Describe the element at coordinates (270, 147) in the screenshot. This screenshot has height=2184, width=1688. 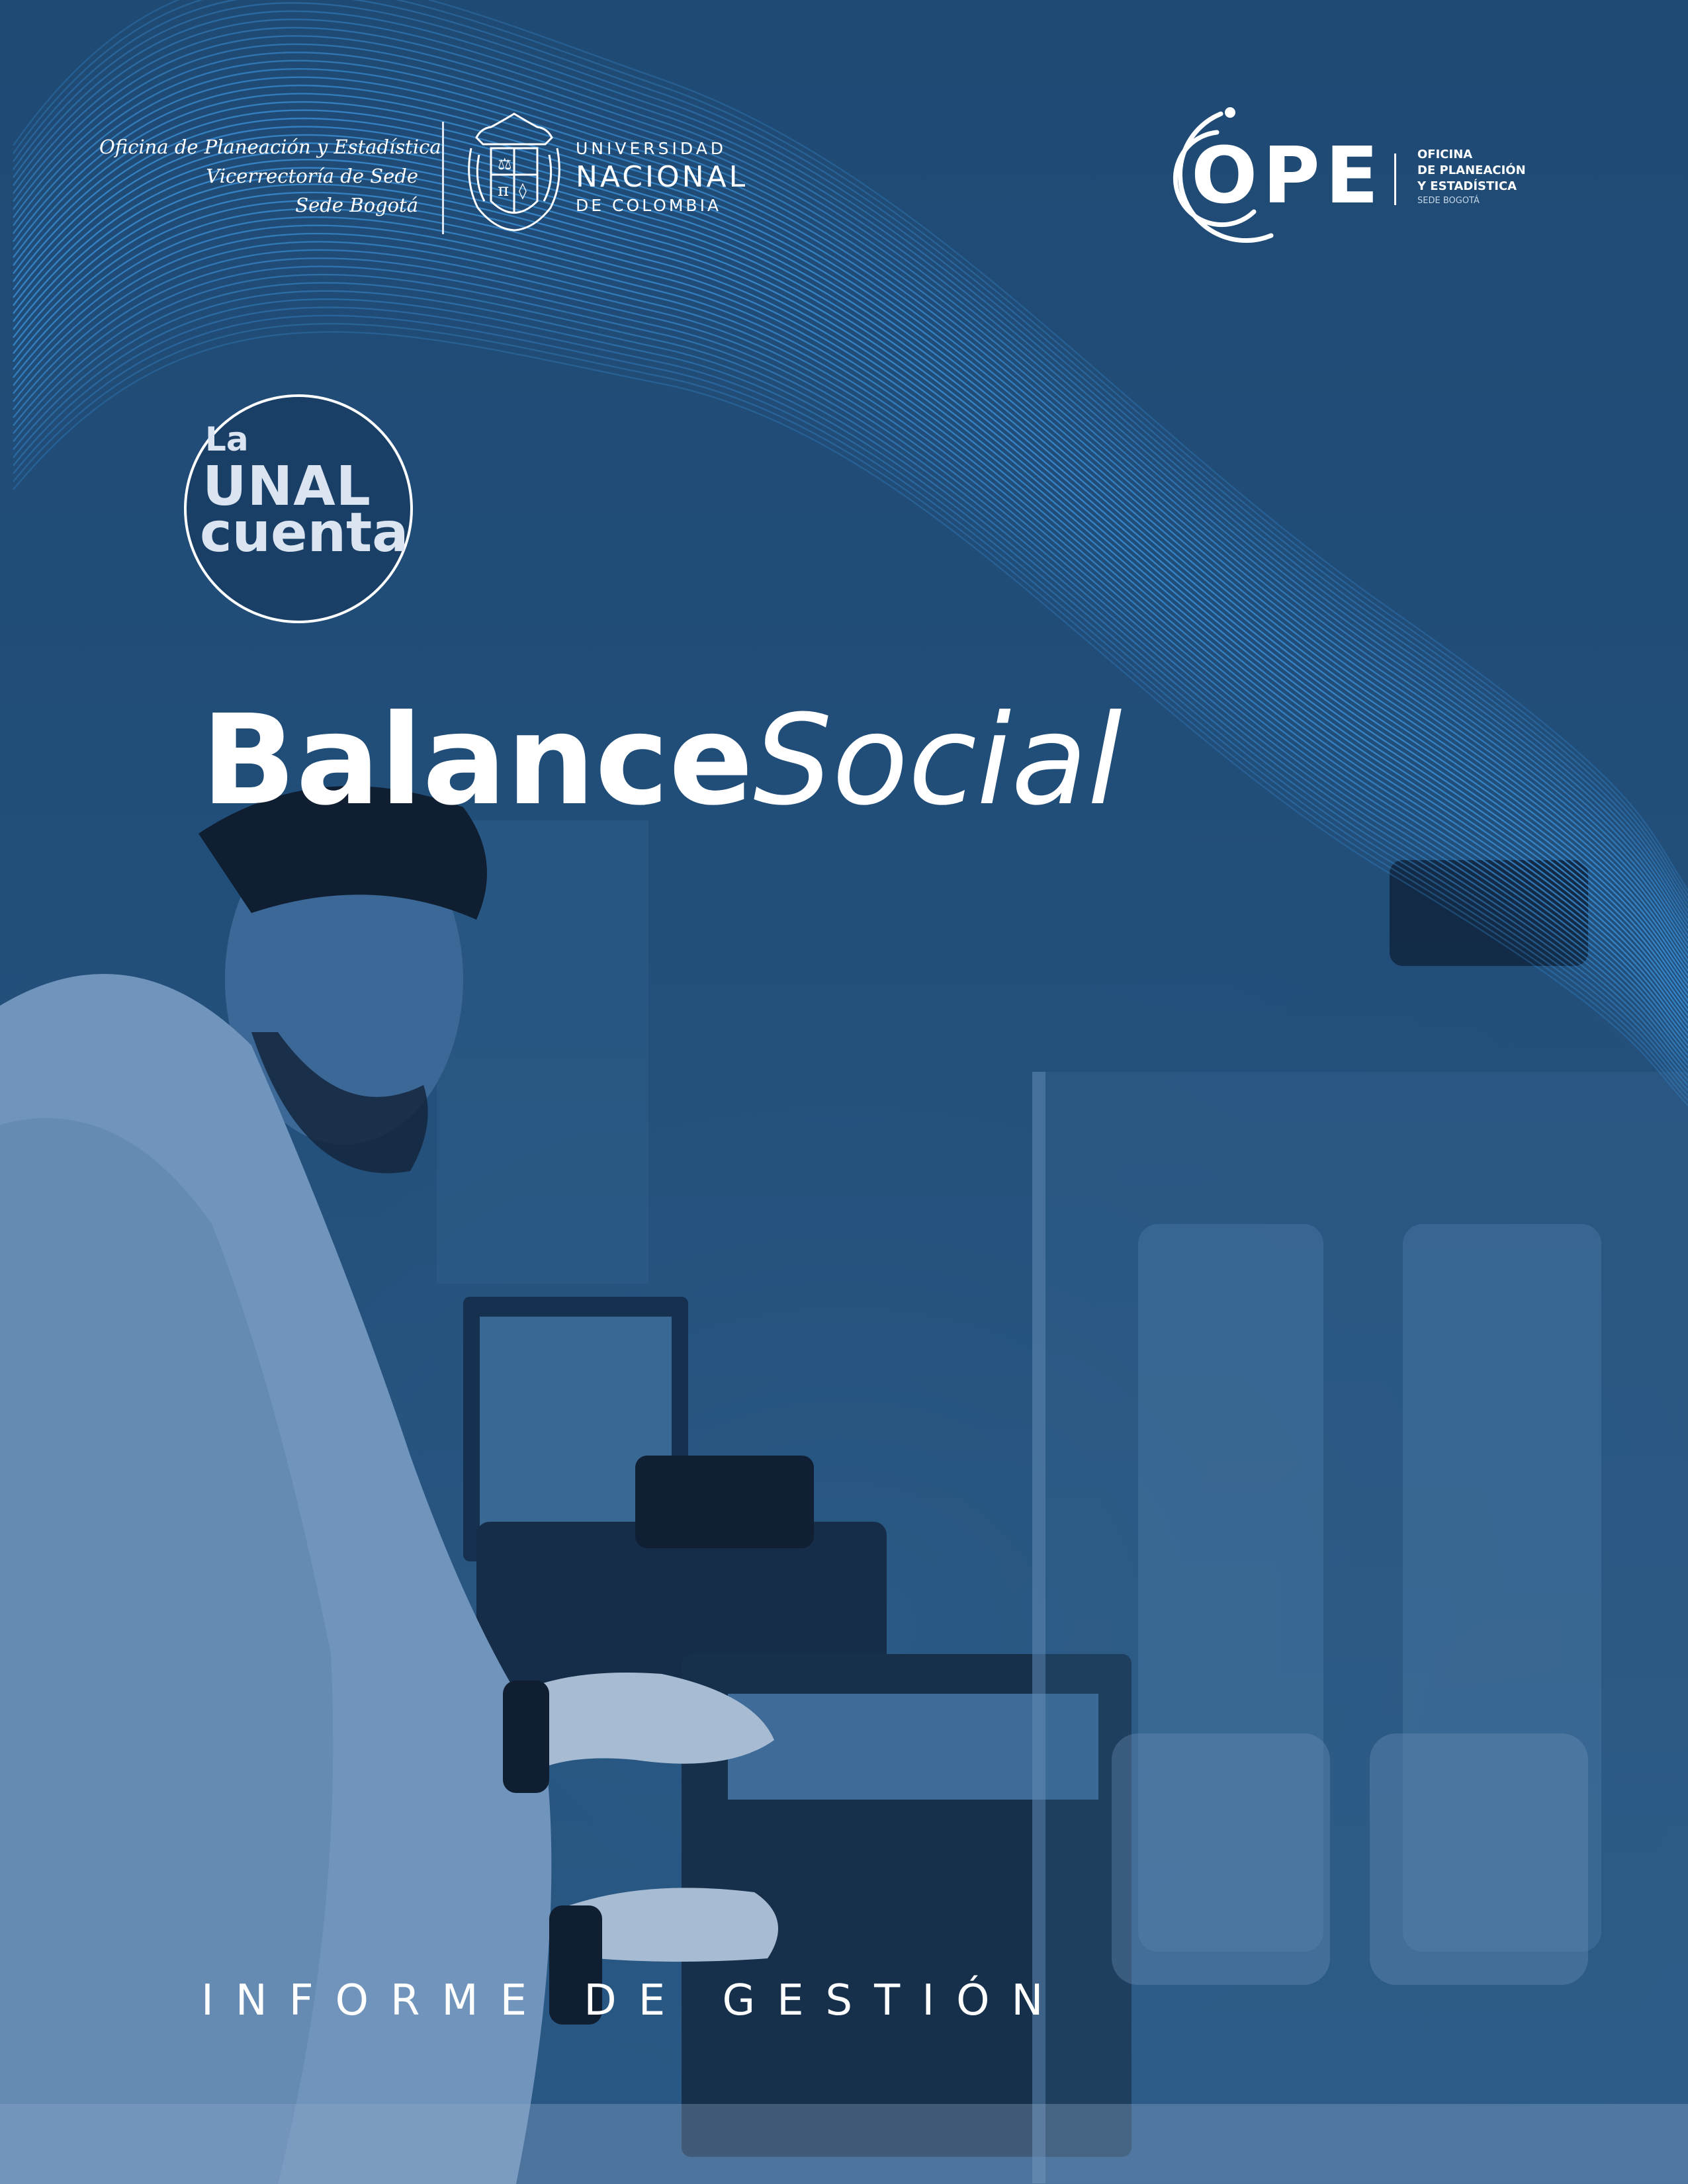
I see `office-name: Oficina de Planeación y Estadística` at that location.